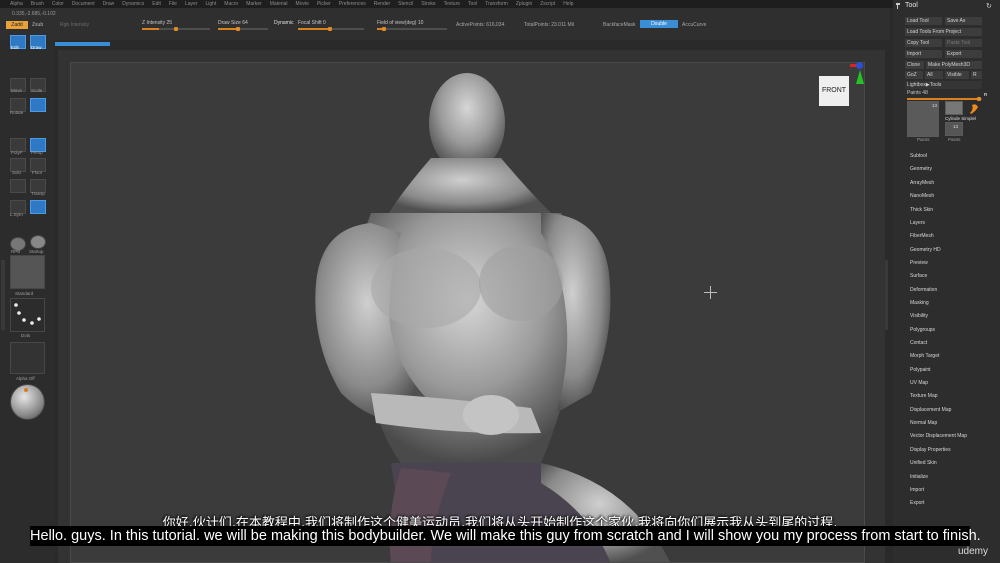  I want to click on section-visibility: Visibility, so click(919, 316).